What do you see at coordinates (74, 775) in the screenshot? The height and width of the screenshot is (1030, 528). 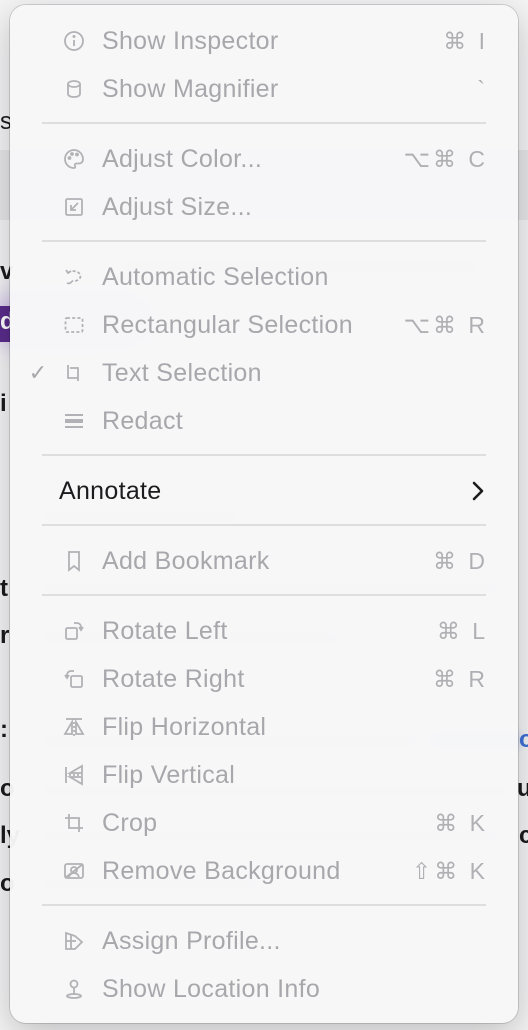 I see `flip-vertical-icon` at bounding box center [74, 775].